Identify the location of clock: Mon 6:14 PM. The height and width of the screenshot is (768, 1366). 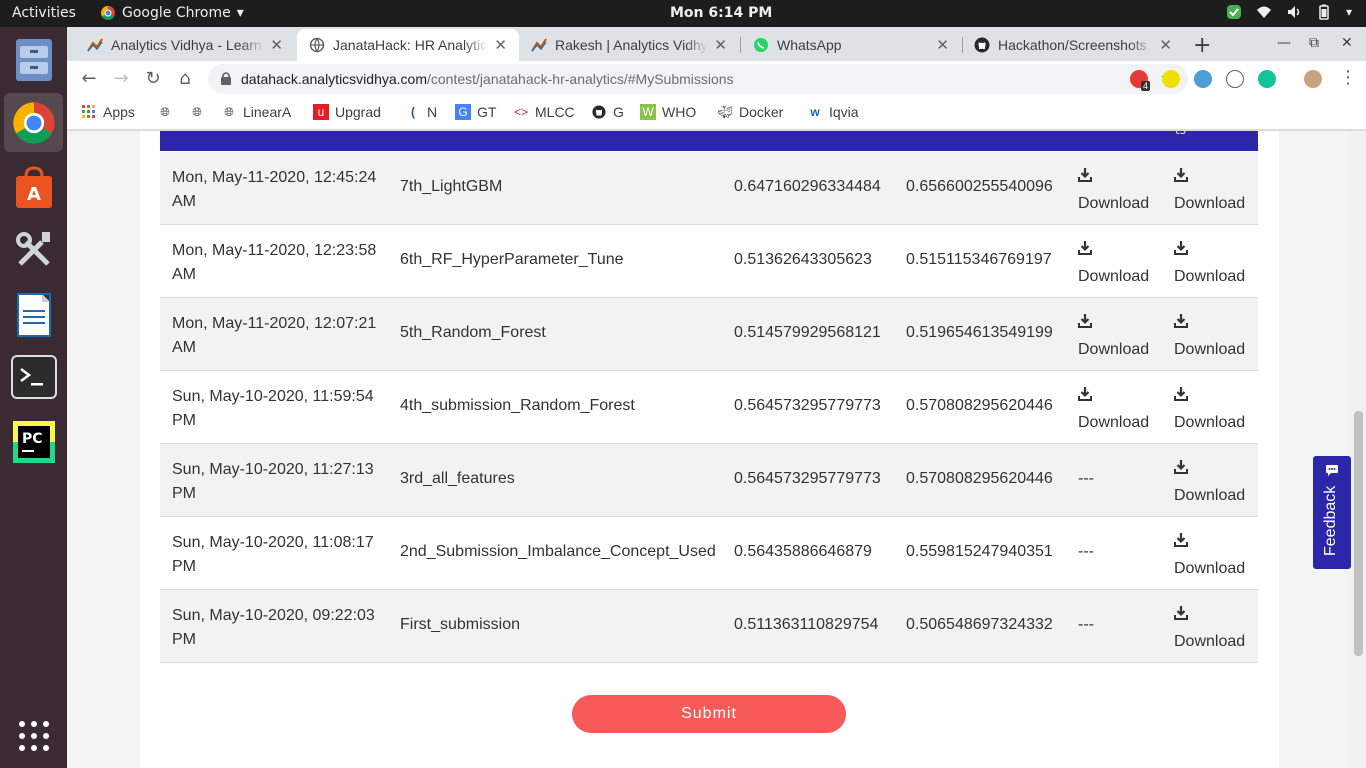
(721, 13).